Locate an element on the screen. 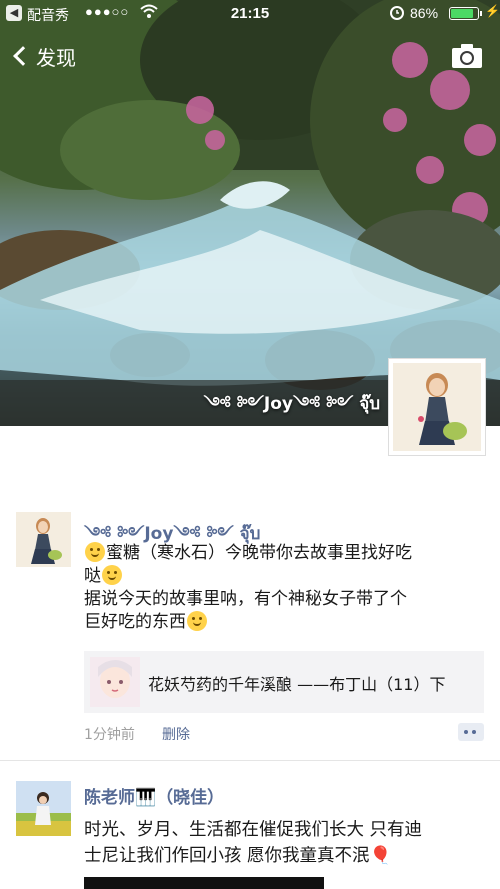 Image resolution: width=500 pixels, height=889 pixels. chevron-left-icon is located at coordinates (23, 56).